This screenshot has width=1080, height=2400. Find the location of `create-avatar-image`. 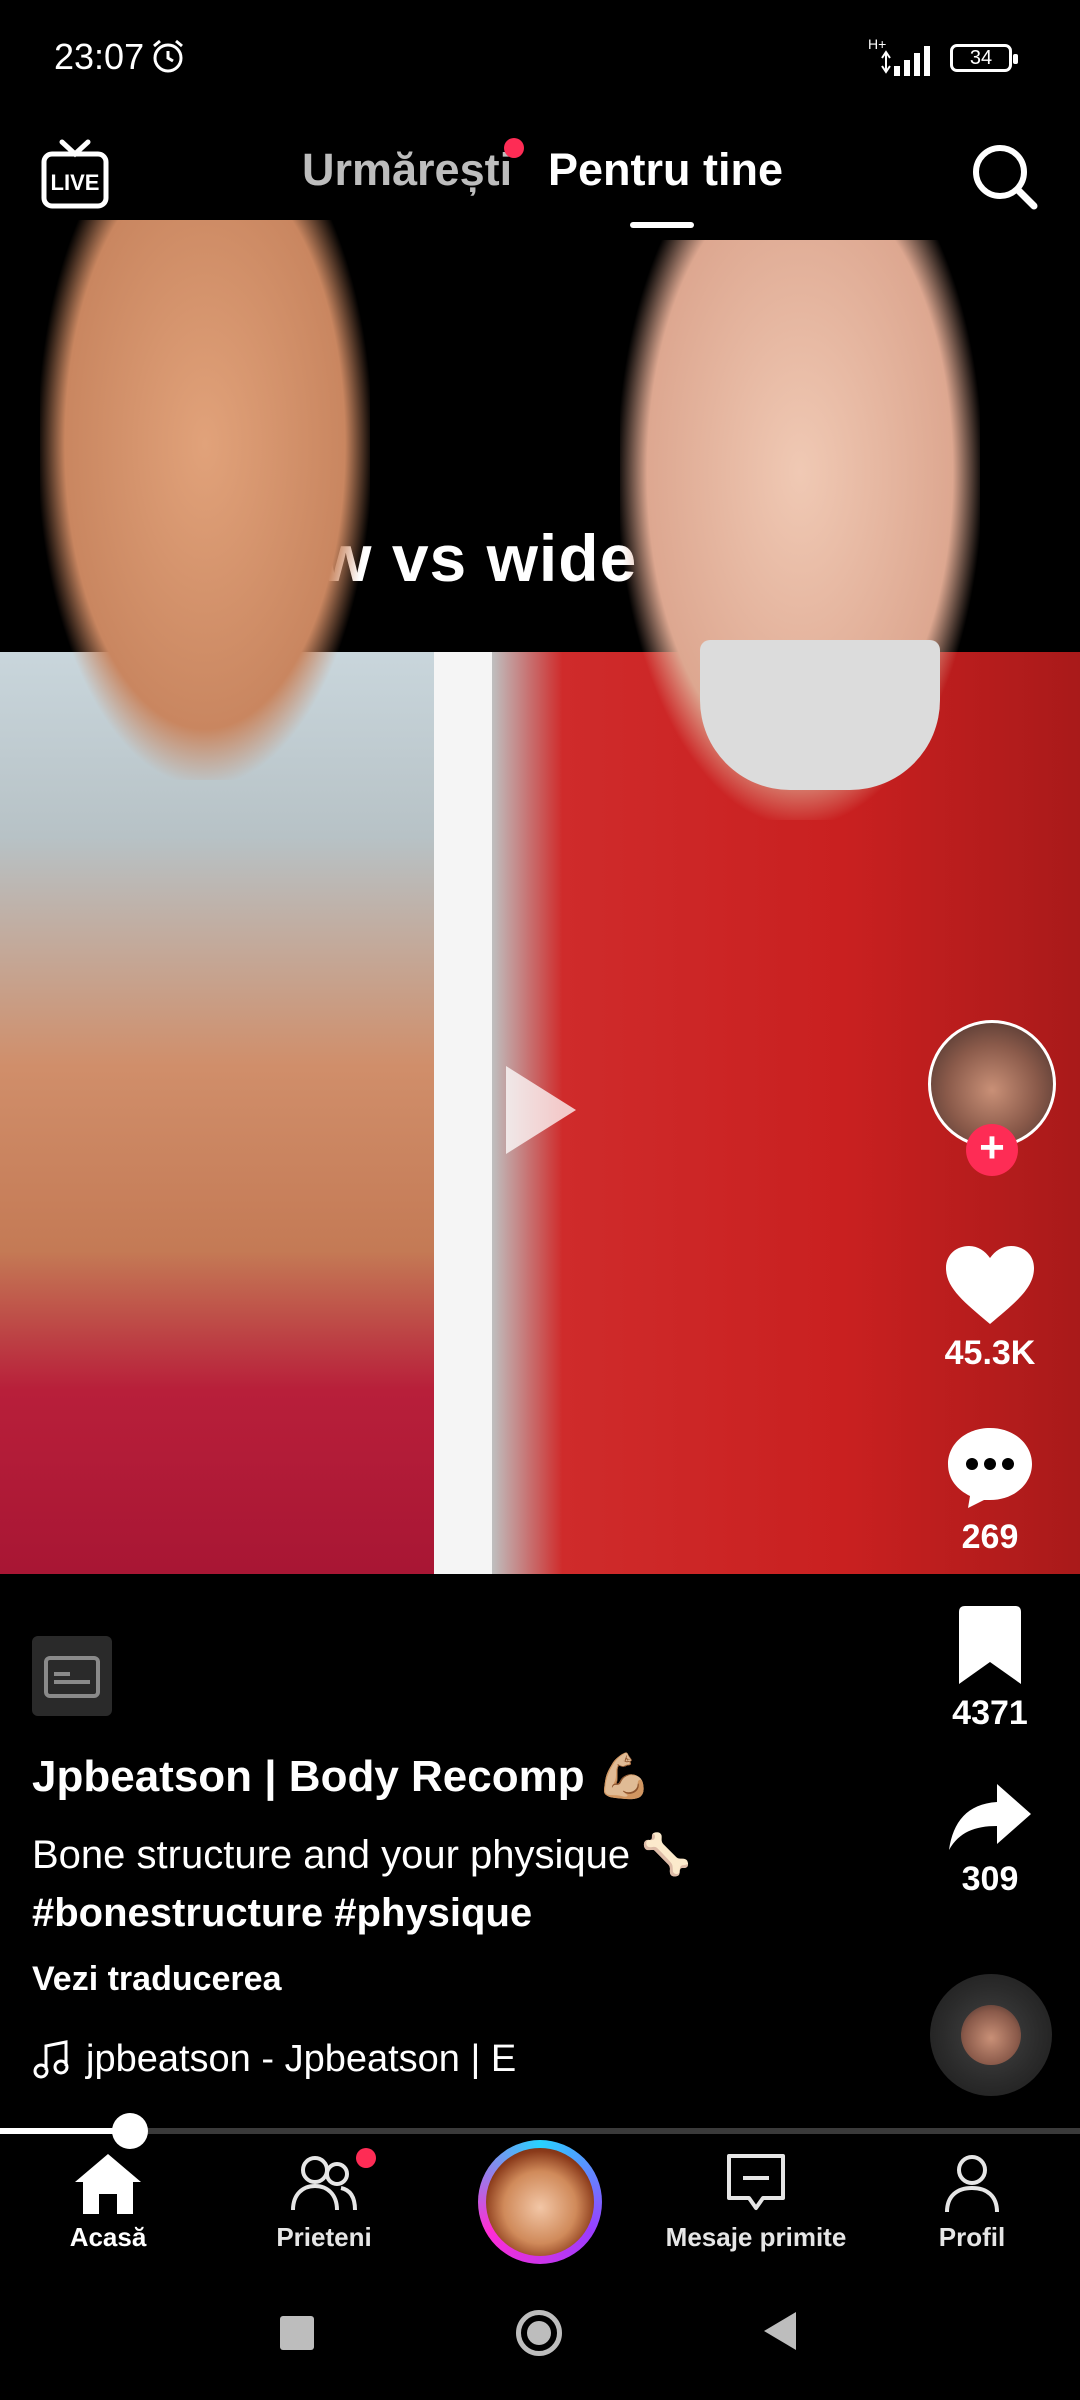

create-avatar-image is located at coordinates (540, 2202).